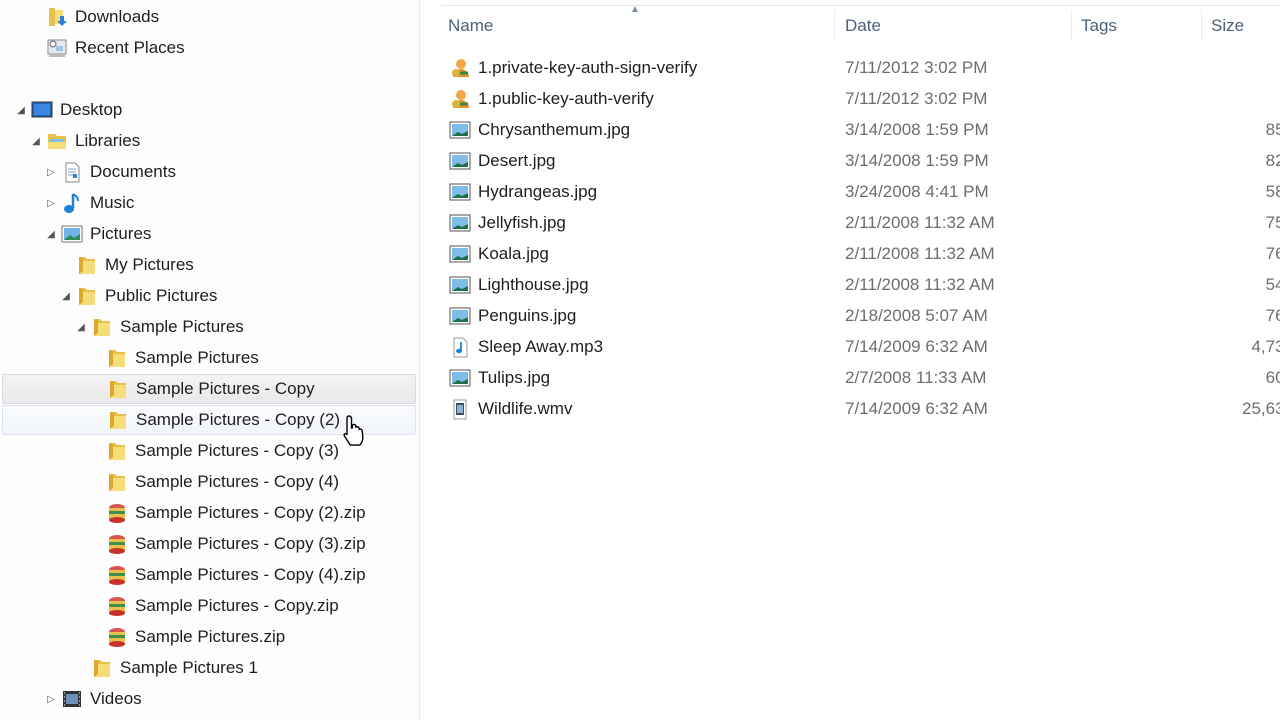 The height and width of the screenshot is (720, 1280). I want to click on file-date: 2/18/2008 5:07 AM, so click(916, 315).